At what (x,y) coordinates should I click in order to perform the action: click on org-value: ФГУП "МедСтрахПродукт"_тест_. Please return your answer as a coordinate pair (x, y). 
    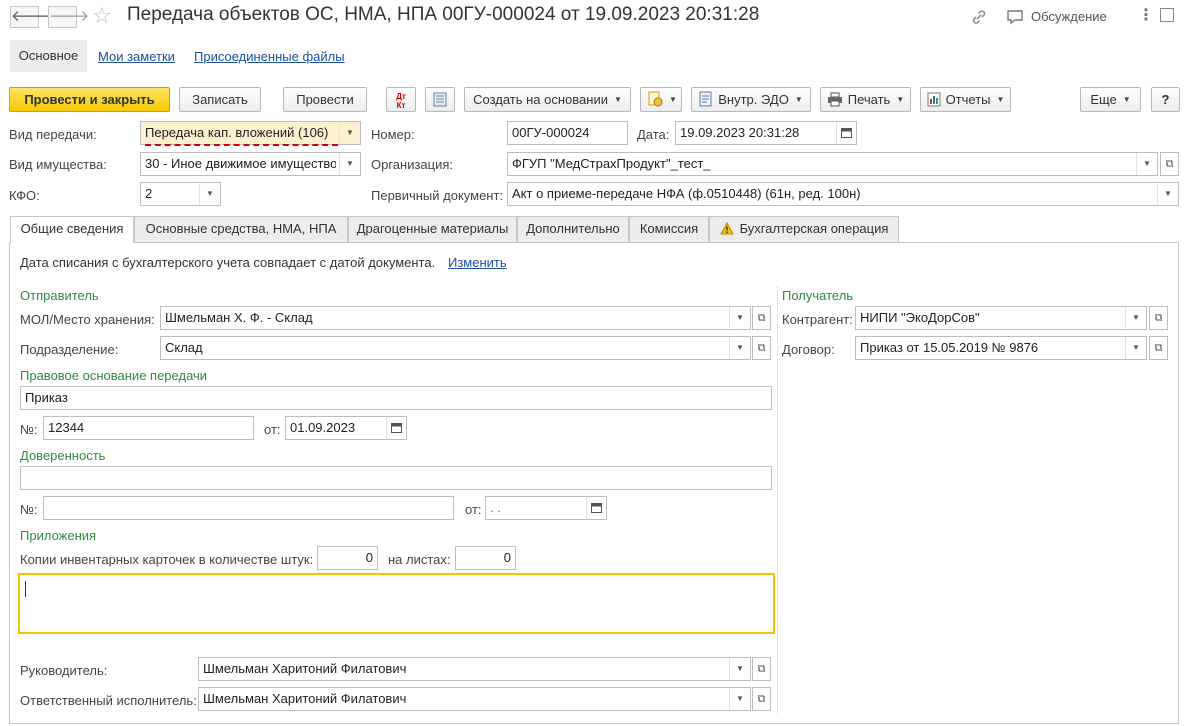
    Looking at the image, I should click on (611, 163).